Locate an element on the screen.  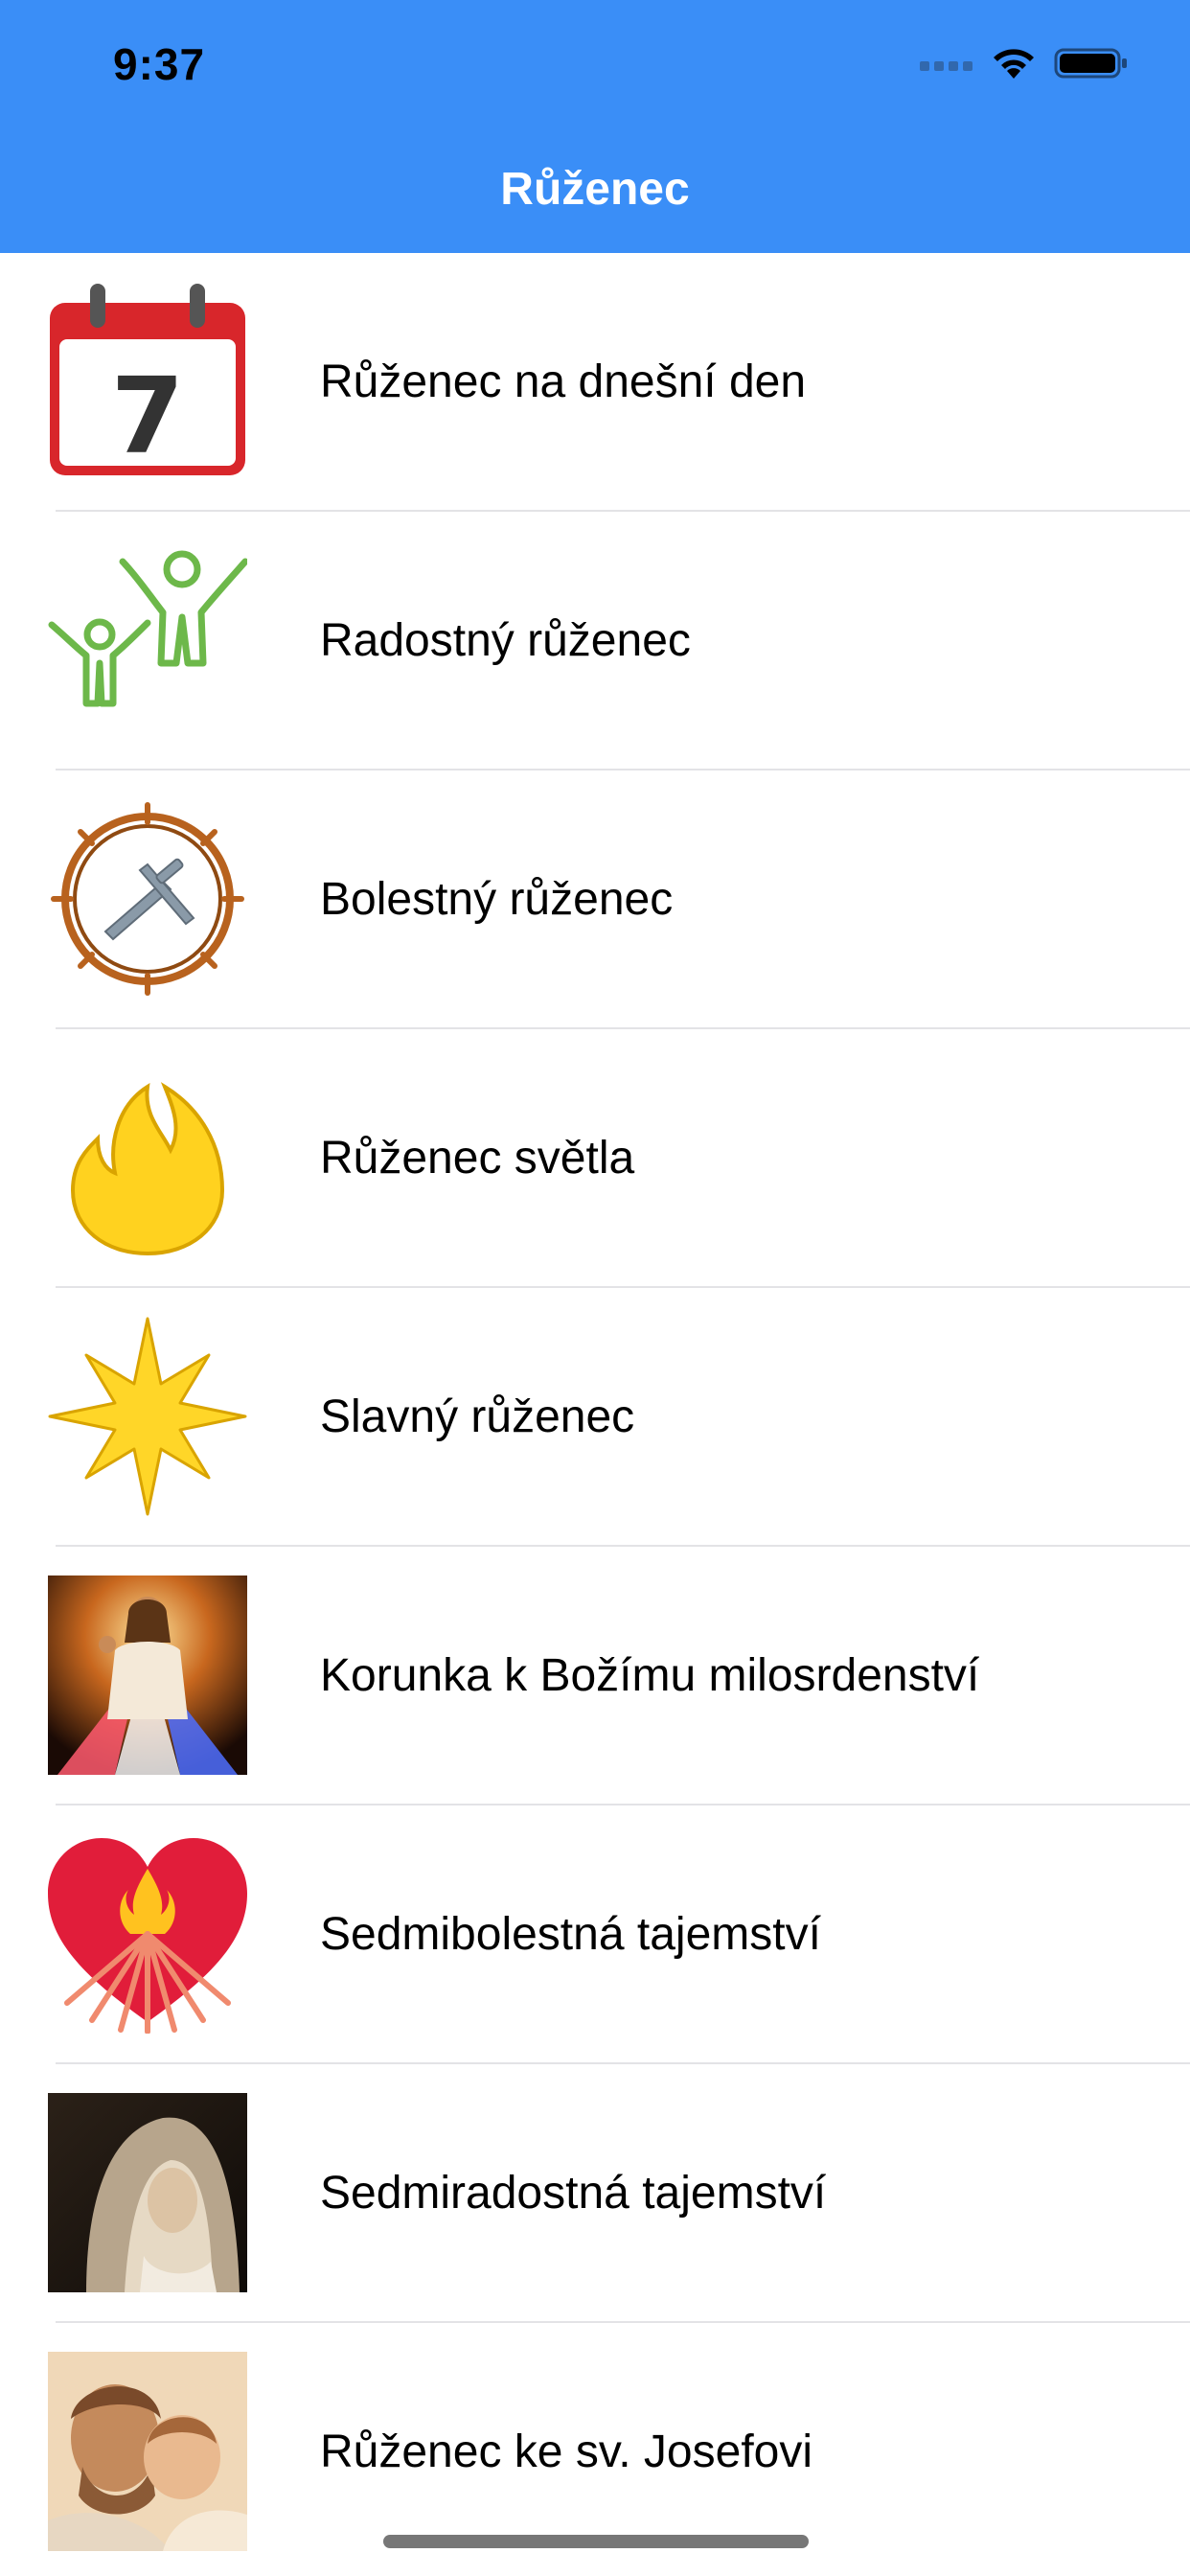
calendar-icon: 7 is located at coordinates (148, 380).